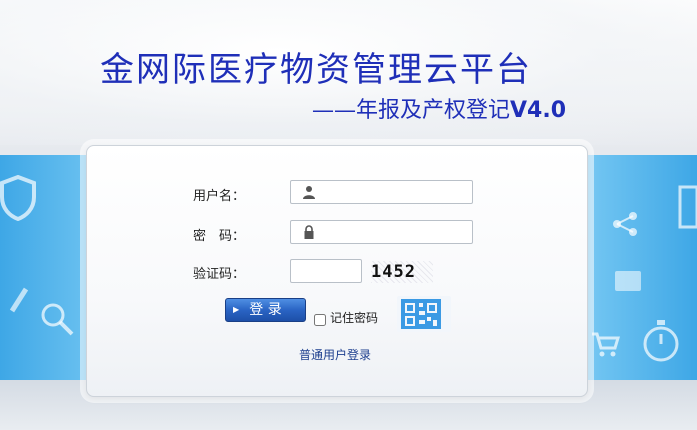  Describe the element at coordinates (335, 354) in the screenshot. I see `ordinary-user-login-link: 普通用户登录` at that location.